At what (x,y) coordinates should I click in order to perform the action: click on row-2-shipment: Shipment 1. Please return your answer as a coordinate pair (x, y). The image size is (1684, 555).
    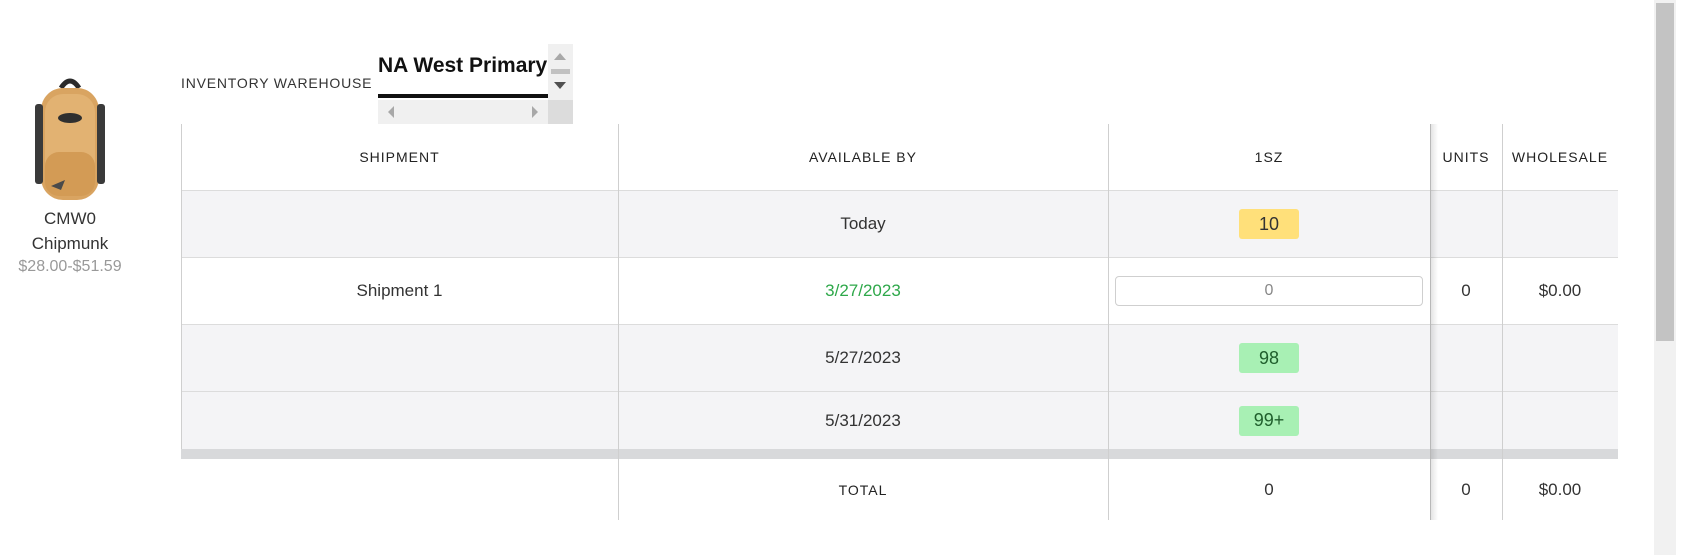
    Looking at the image, I should click on (399, 290).